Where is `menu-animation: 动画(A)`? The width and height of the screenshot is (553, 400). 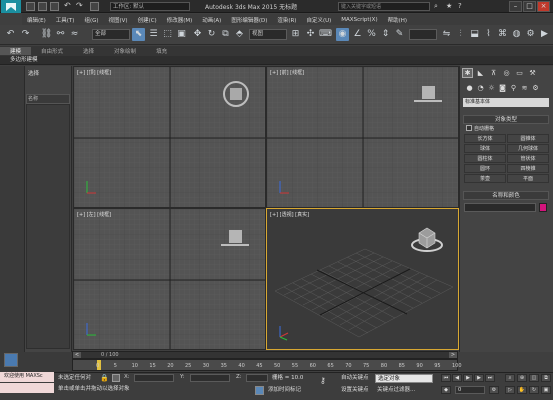 menu-animation: 动画(A) is located at coordinates (211, 20).